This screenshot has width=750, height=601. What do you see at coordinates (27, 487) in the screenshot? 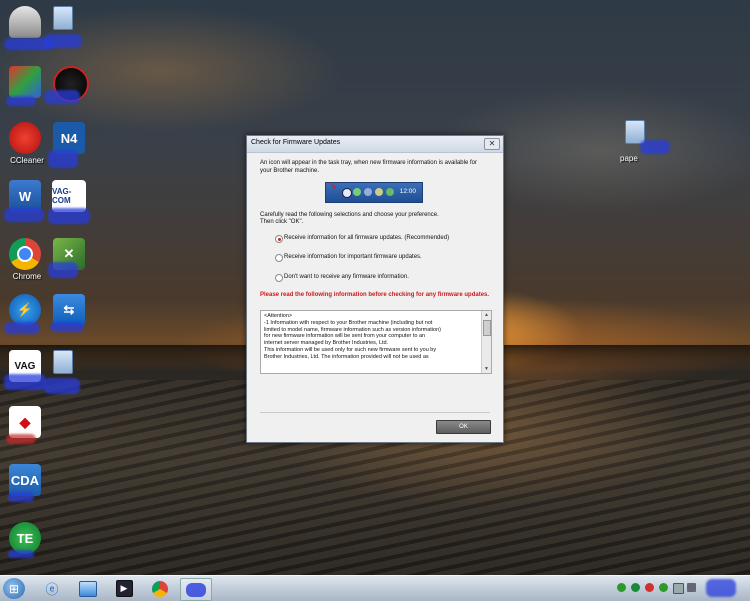
I see `cda-icon: CDA` at bounding box center [27, 487].